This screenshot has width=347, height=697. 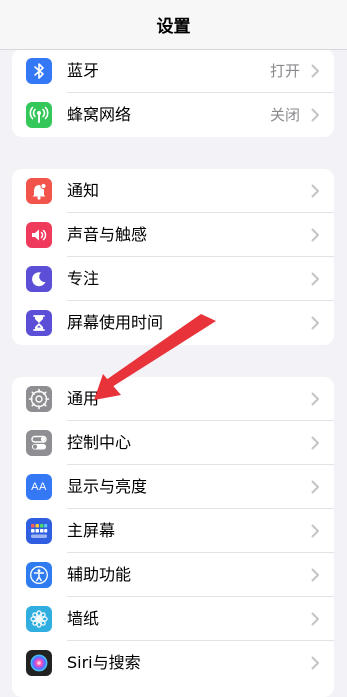 I want to click on accessibility-label: 辅助功能, so click(x=99, y=574).